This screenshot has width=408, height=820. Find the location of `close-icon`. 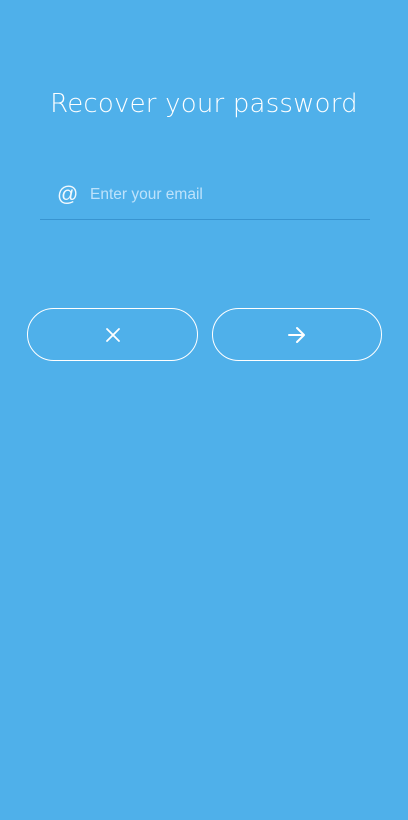

close-icon is located at coordinates (112, 334).